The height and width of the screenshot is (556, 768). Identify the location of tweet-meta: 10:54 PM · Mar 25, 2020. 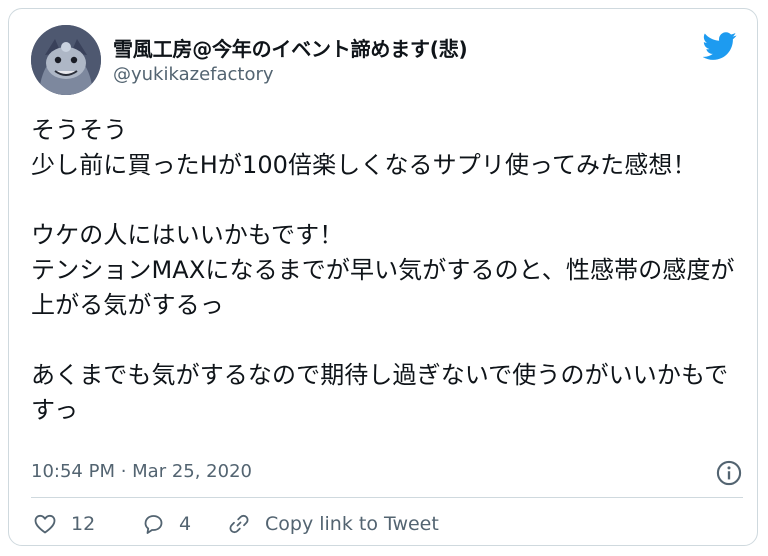
(387, 474).